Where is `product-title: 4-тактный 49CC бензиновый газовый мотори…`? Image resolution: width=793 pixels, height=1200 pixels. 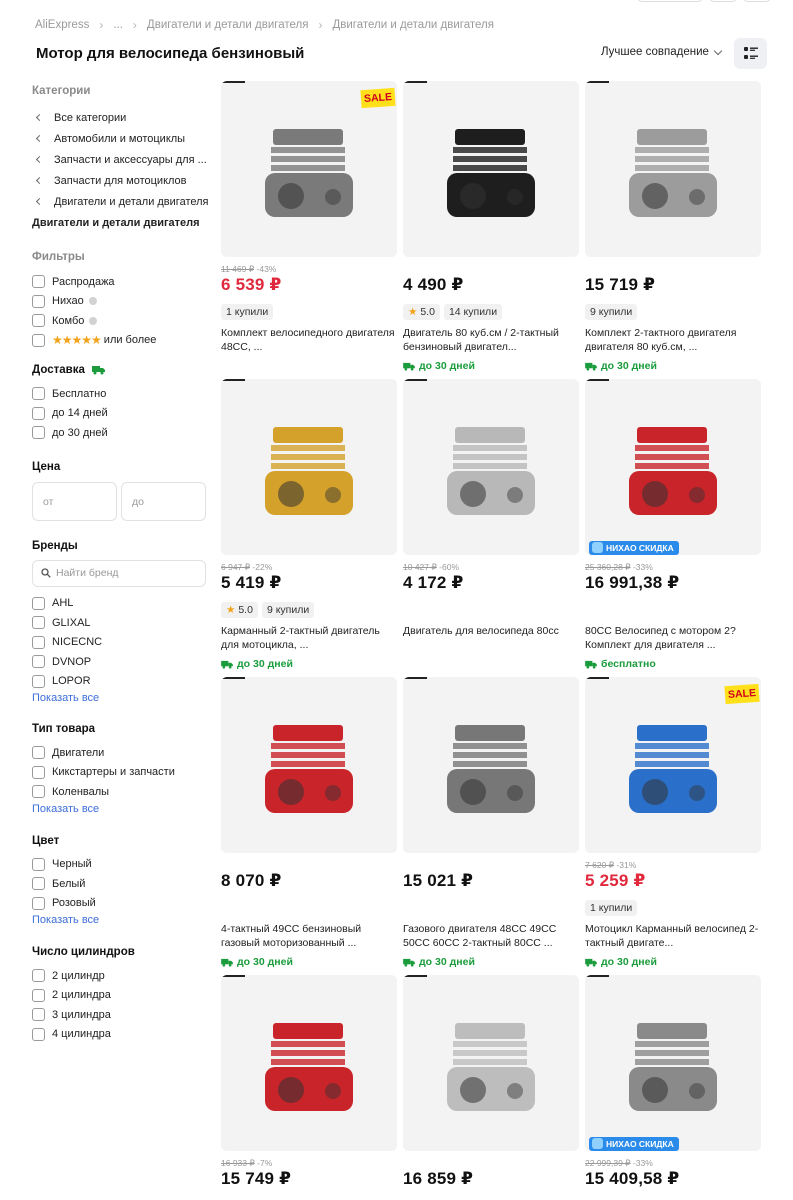 product-title: 4-тактный 49CC бензиновый газовый мотори… is located at coordinates (309, 936).